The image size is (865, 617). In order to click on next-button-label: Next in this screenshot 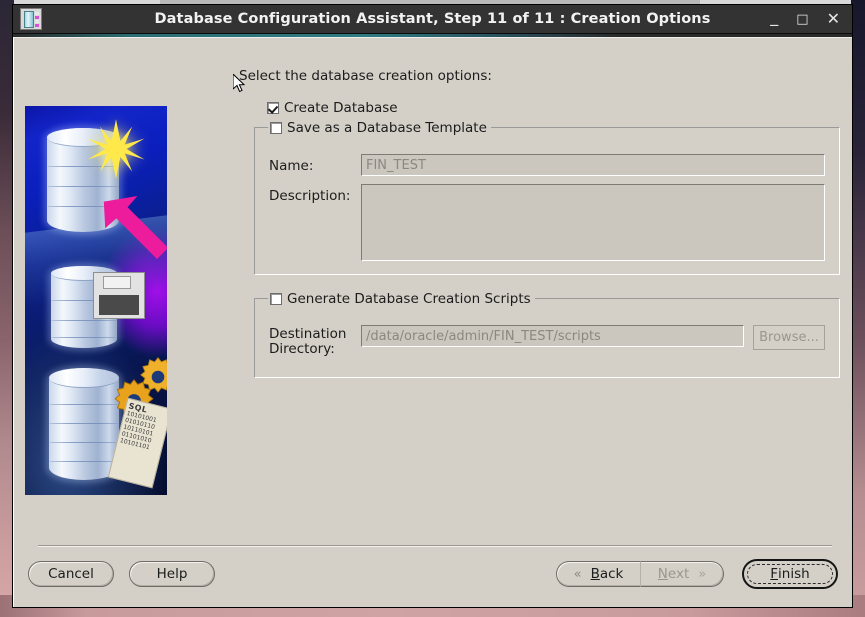, I will do `click(673, 574)`.